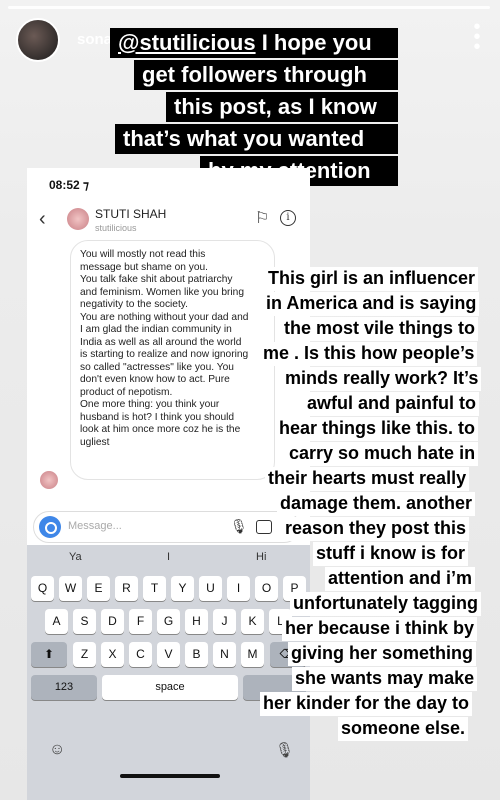 Image resolution: width=500 pixels, height=800 pixels. What do you see at coordinates (56, 621) in the screenshot?
I see `key-a: A` at bounding box center [56, 621].